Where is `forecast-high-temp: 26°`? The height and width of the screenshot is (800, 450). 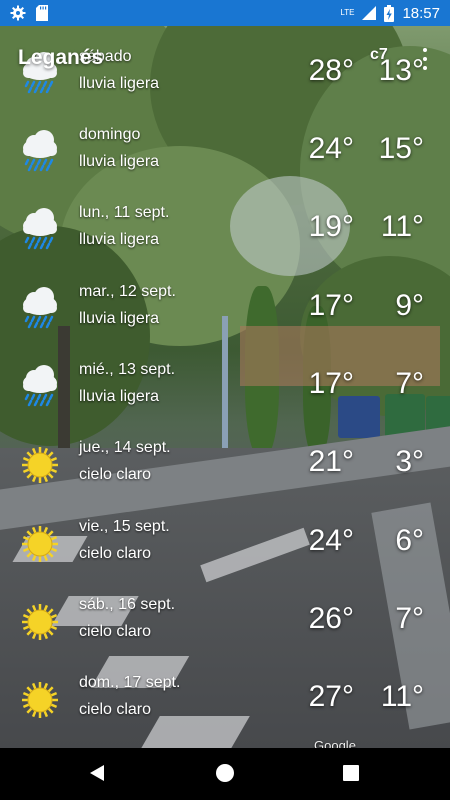 forecast-high-temp: 26° is located at coordinates (331, 618).